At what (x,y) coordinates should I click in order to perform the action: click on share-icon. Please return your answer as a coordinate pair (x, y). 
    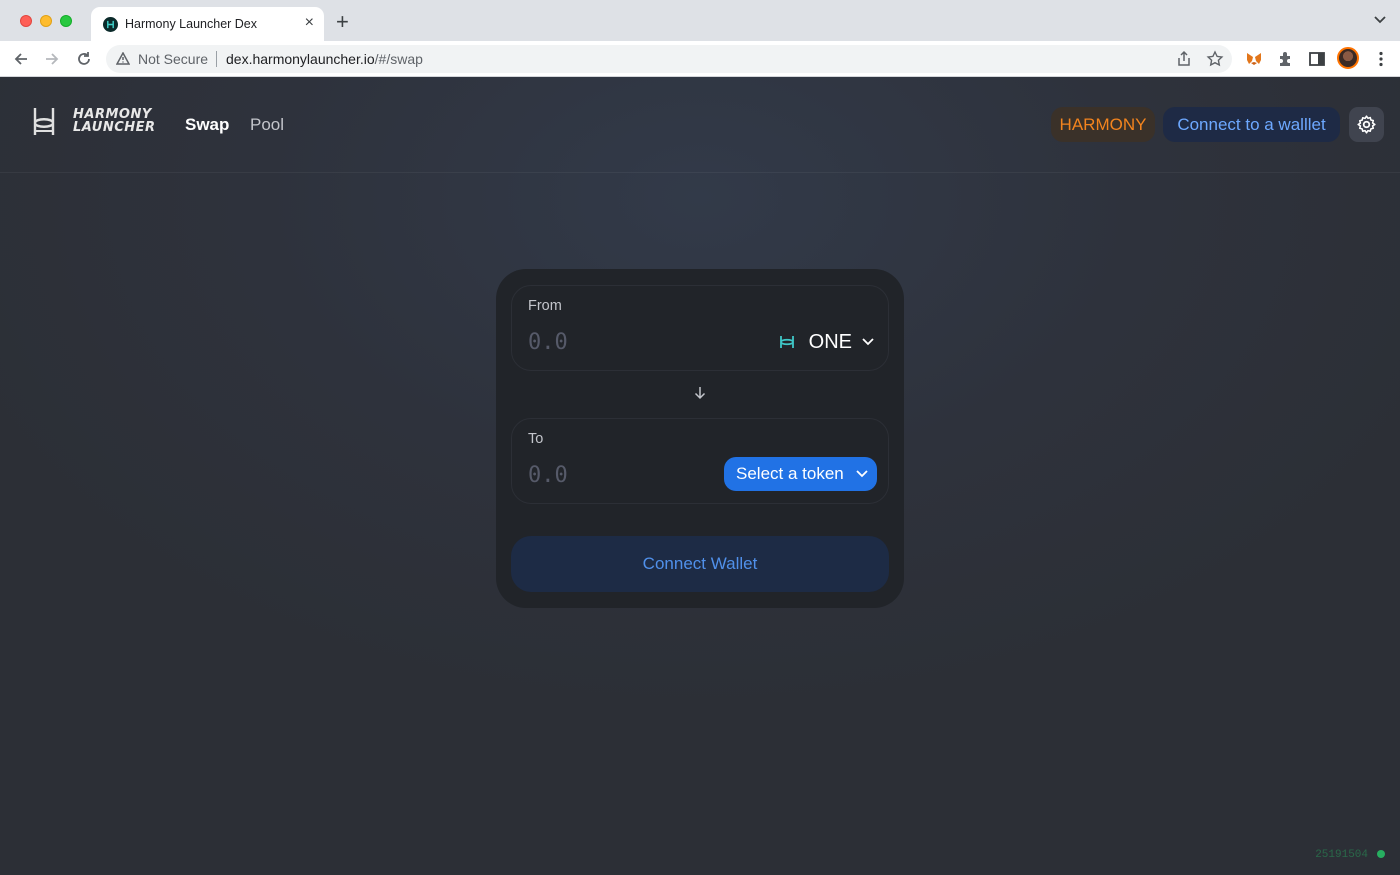
    Looking at the image, I should click on (1184, 59).